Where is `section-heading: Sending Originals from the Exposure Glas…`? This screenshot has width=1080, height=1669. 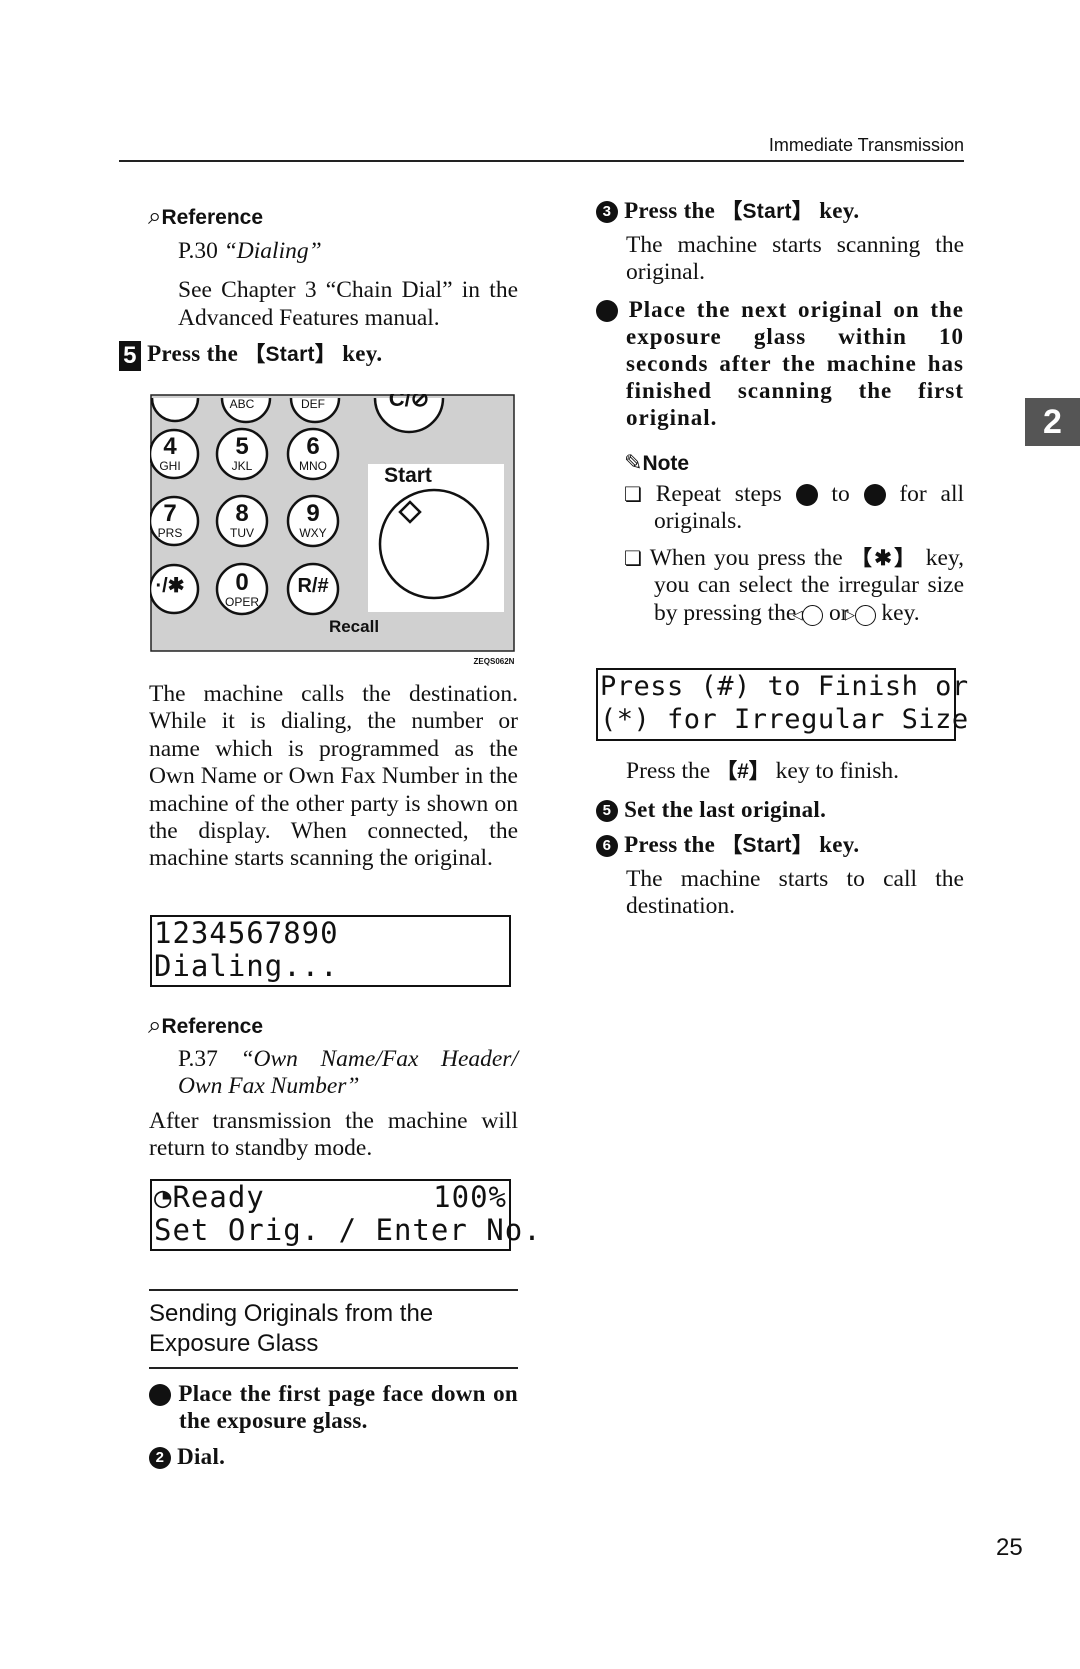
section-heading: Sending Originals from the Exposure Glas… is located at coordinates (291, 1328).